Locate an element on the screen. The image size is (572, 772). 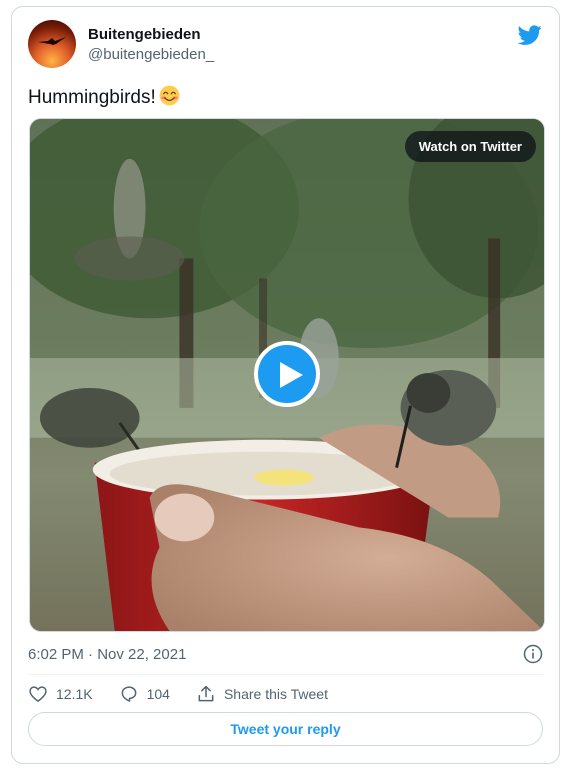
tweet-timestamp: 6:02 PM · Nov 22, 2021 is located at coordinates (107, 654).